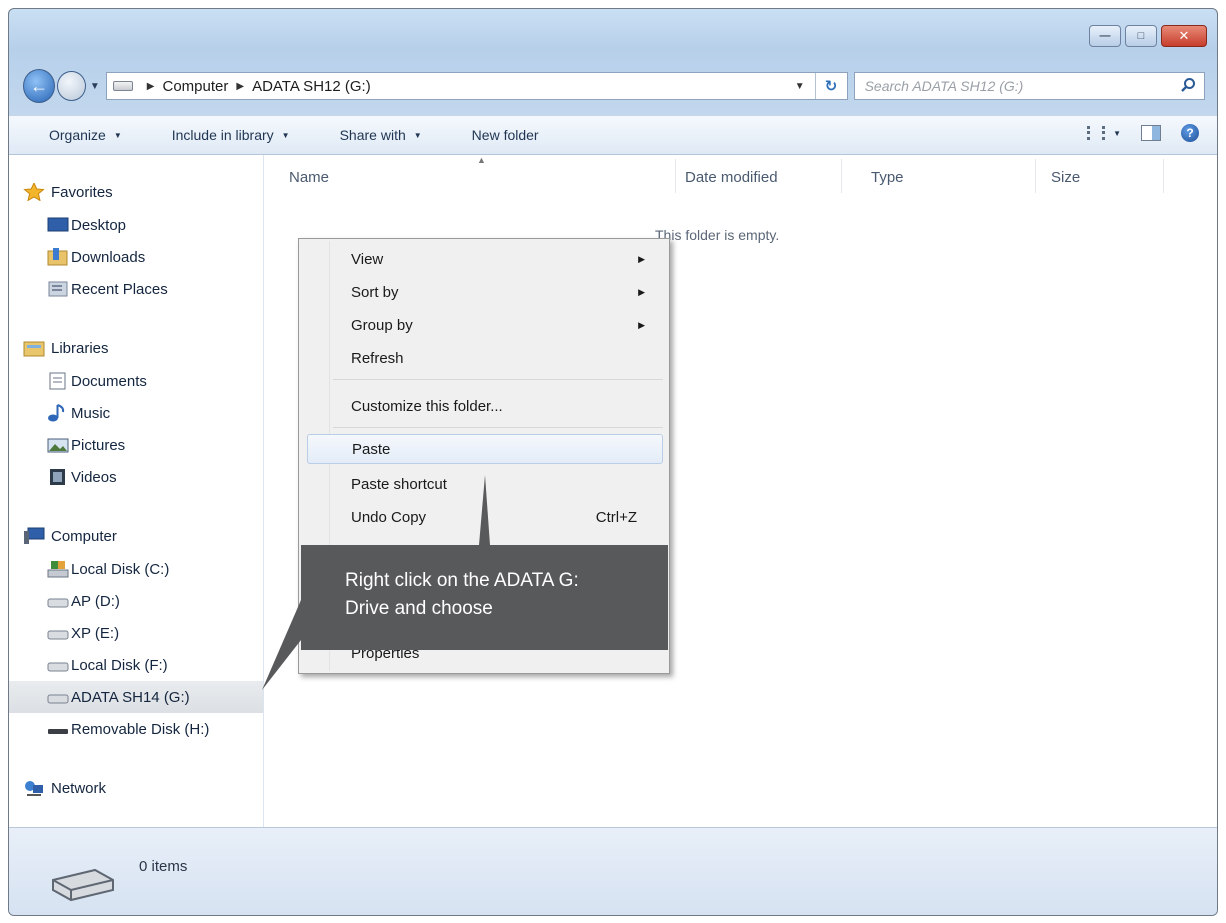  Describe the element at coordinates (1190, 133) in the screenshot. I see `help-icon: ?` at that location.